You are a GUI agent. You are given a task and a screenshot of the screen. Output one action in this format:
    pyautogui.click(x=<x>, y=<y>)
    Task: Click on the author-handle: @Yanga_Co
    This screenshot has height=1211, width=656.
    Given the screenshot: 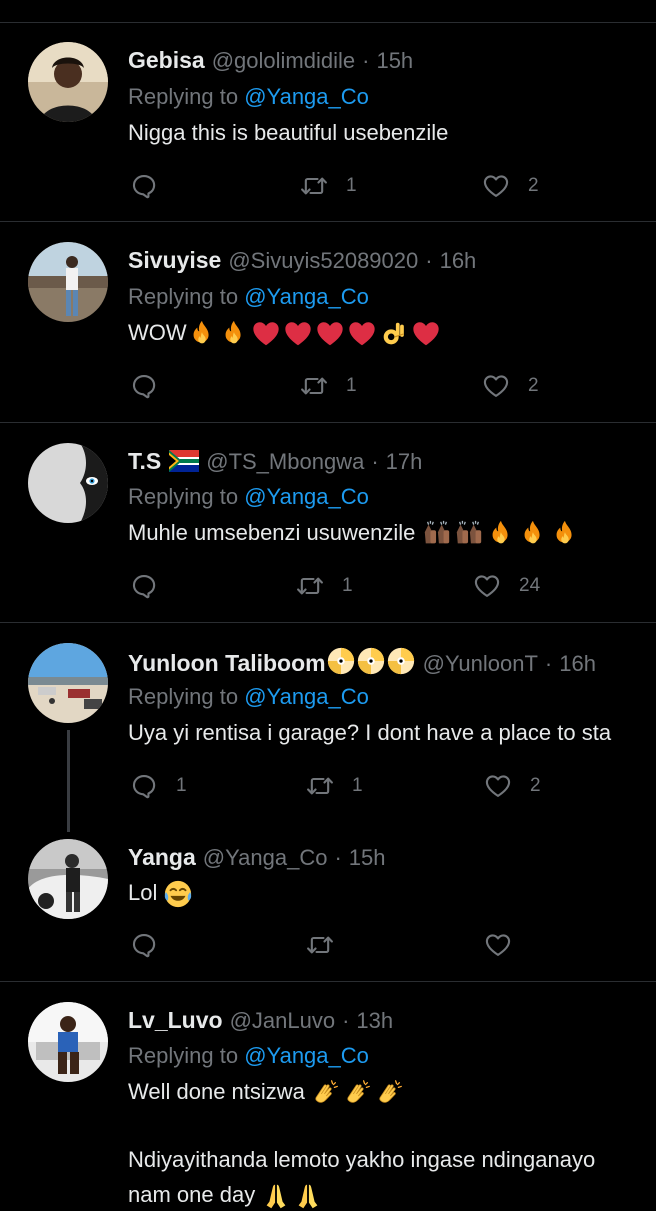 What is the action you would take?
    pyautogui.click(x=265, y=857)
    